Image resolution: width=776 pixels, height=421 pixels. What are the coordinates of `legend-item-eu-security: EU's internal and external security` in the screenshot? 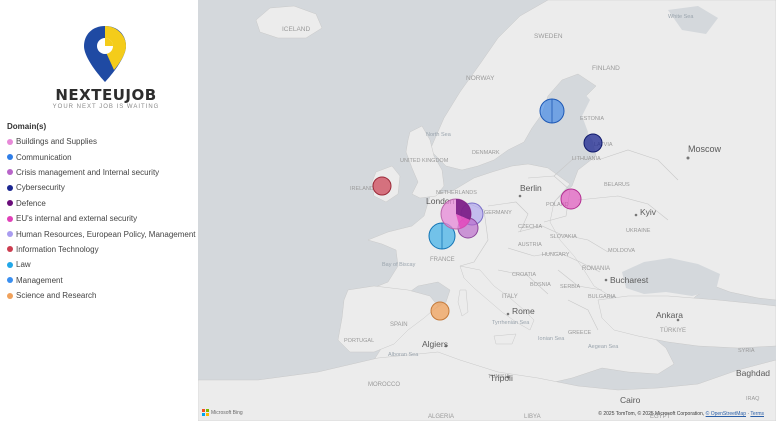 It's located at (101, 218).